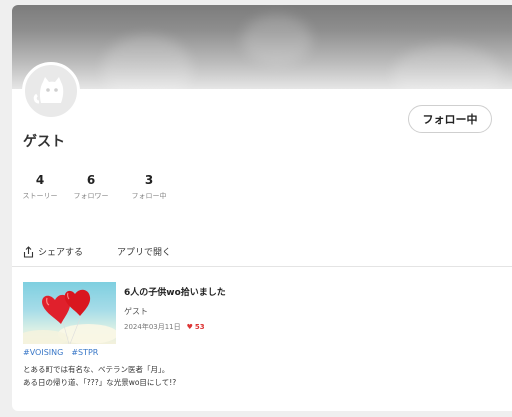 This screenshot has width=512, height=417. I want to click on stat-following: 3 フォロー中, so click(149, 187).